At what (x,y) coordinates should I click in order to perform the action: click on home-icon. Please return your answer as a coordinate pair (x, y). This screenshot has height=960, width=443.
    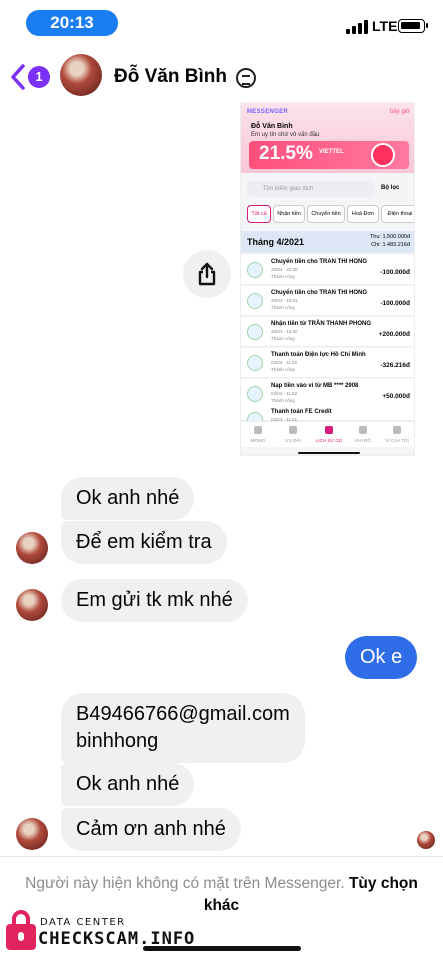
    Looking at the image, I should click on (258, 430).